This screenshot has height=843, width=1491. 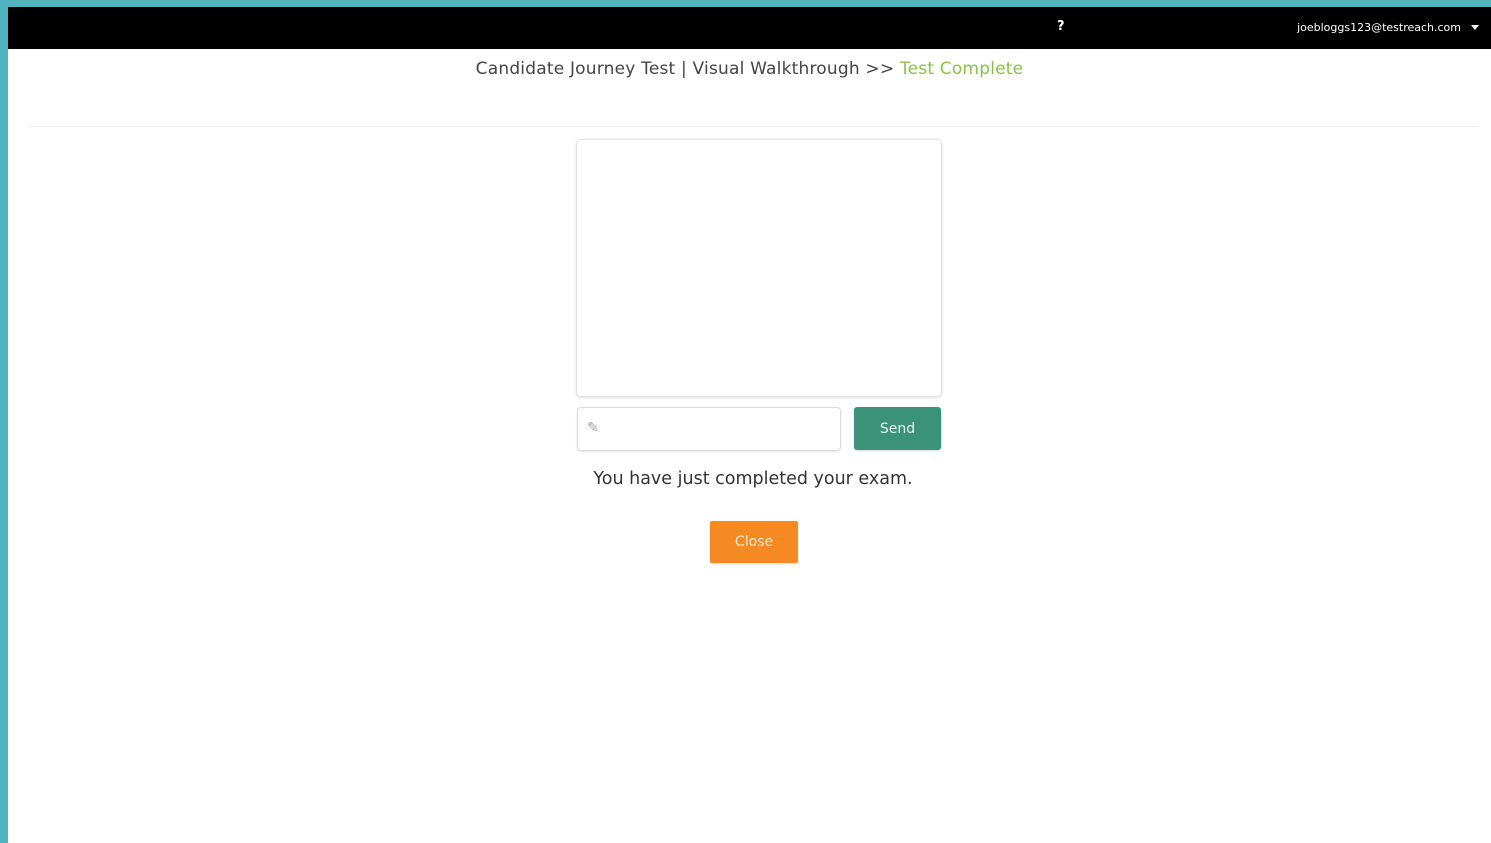 What do you see at coordinates (1061, 26) in the screenshot?
I see `help-button: ?` at bounding box center [1061, 26].